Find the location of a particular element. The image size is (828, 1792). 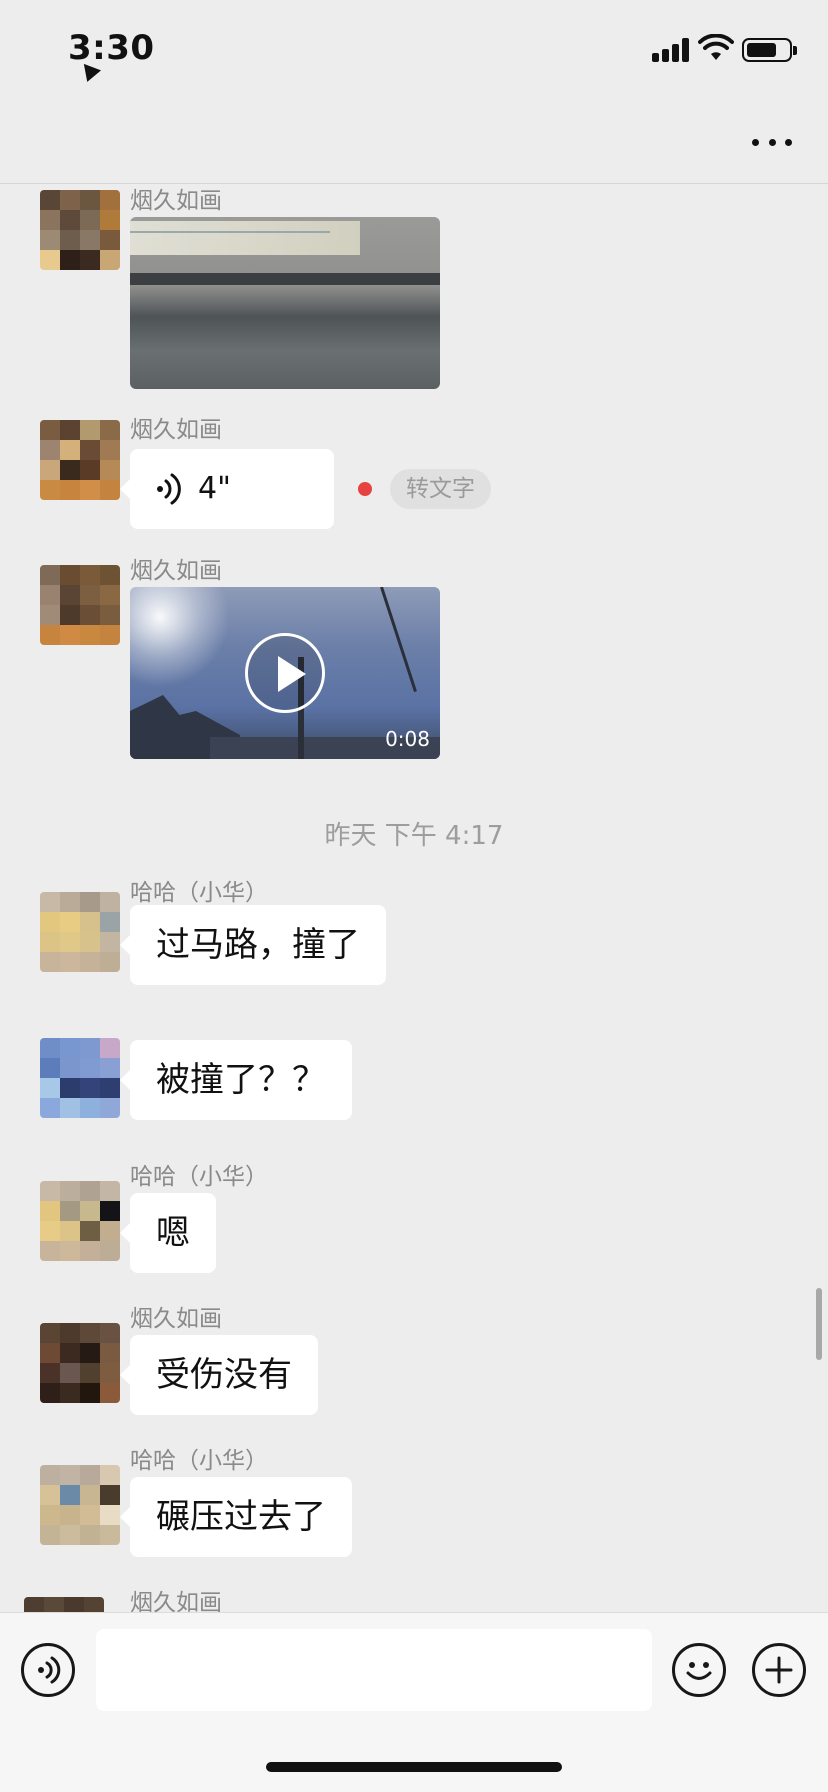

message-input is located at coordinates (374, 1670).